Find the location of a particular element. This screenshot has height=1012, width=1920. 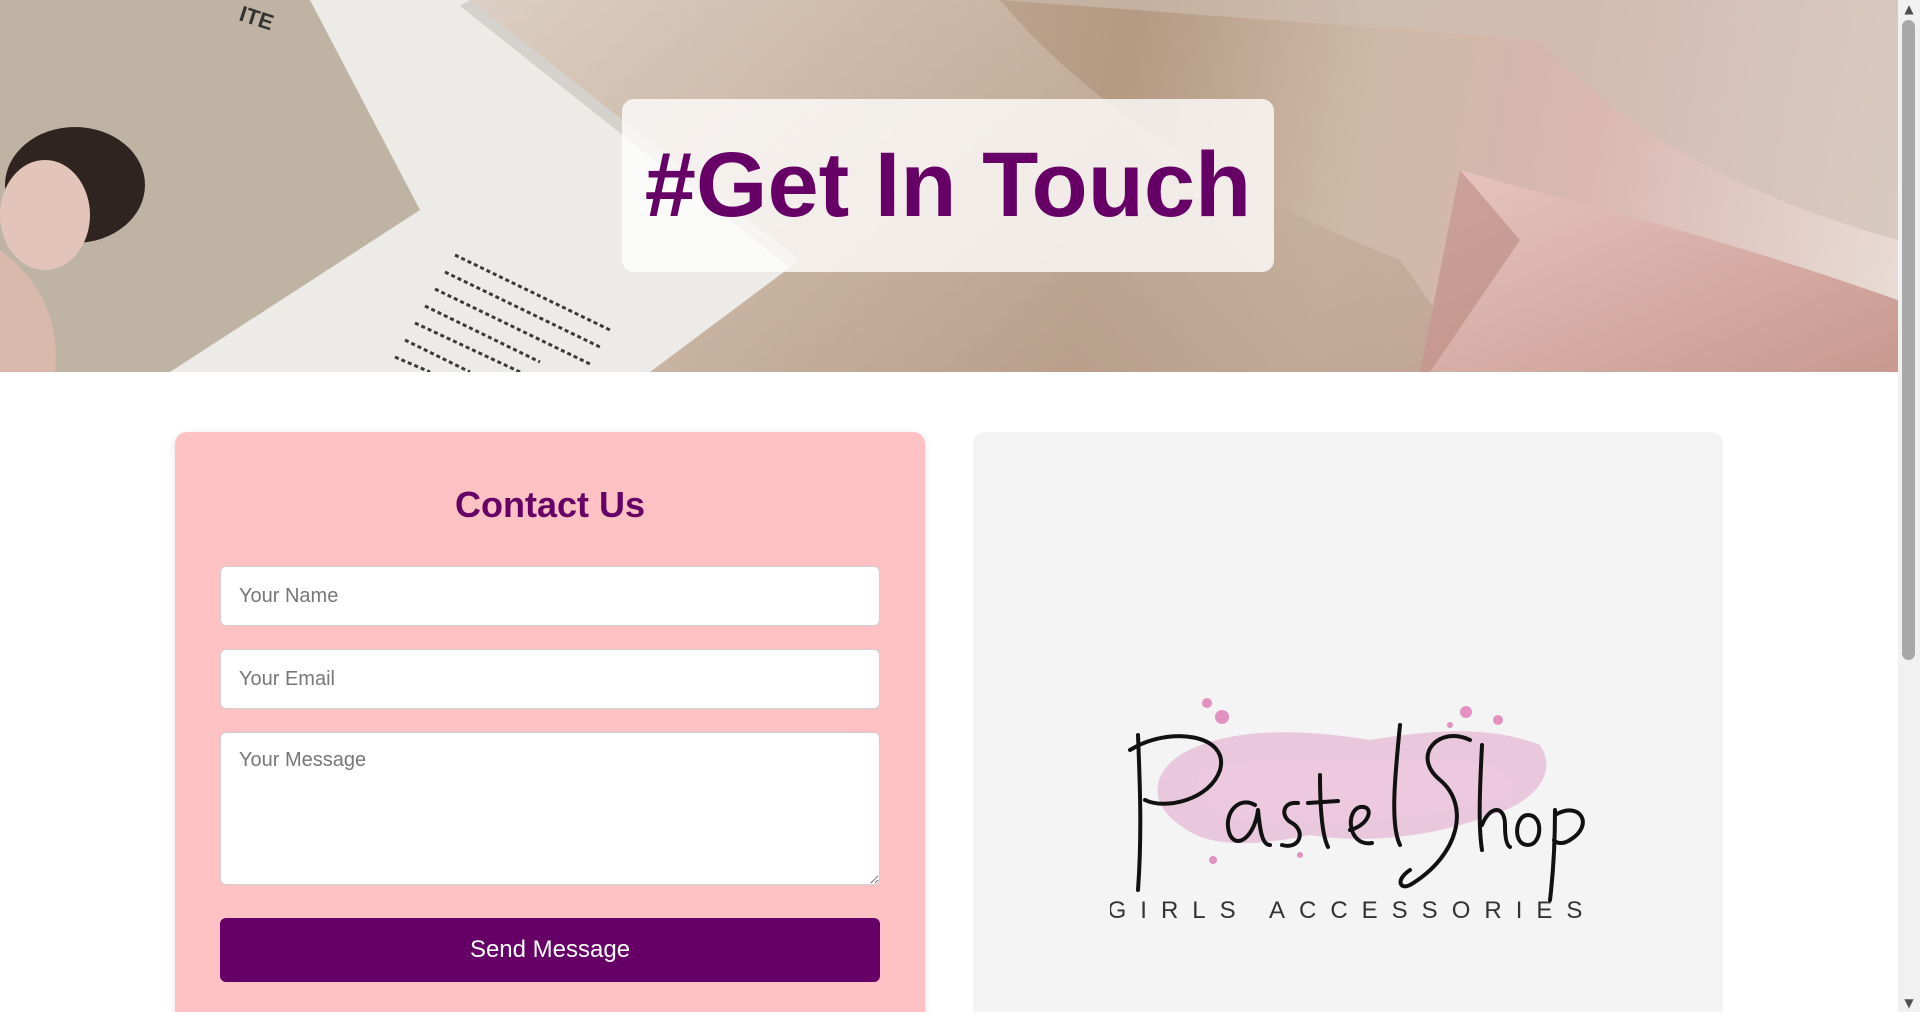

scroll-down-icon: ▼ is located at coordinates (1909, 1003).